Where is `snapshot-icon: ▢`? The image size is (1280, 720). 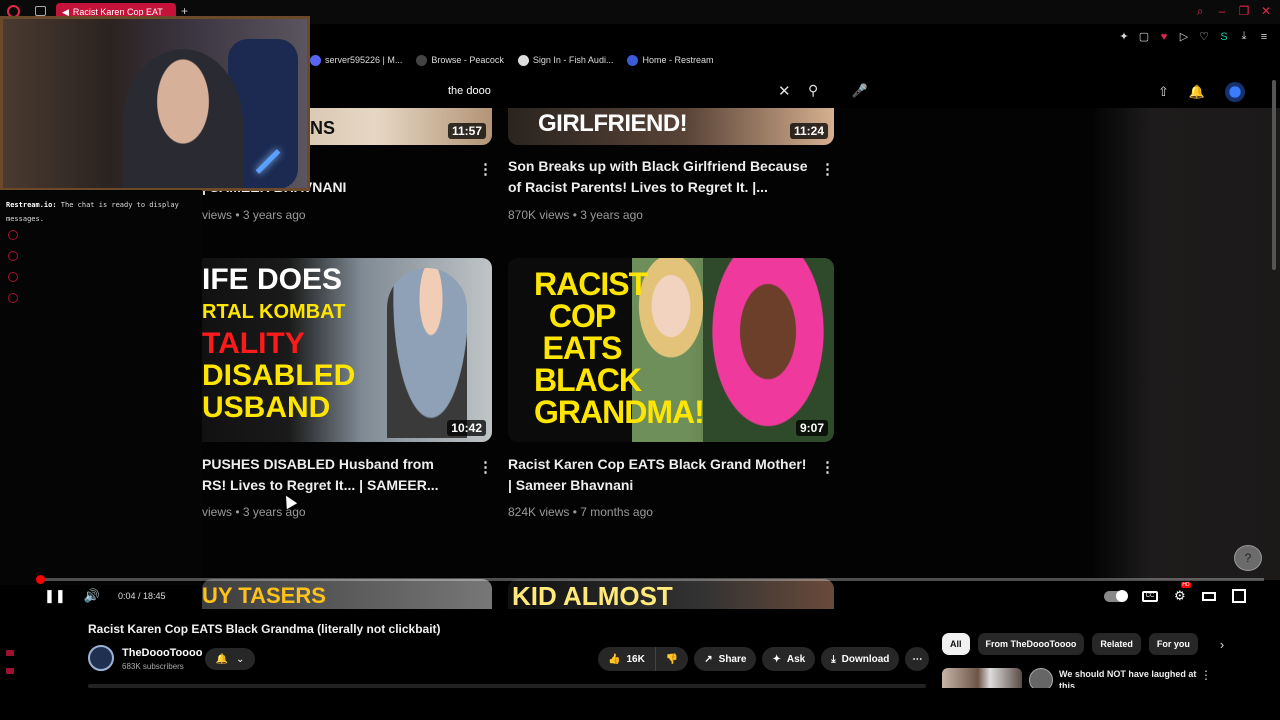 snapshot-icon: ▢ is located at coordinates (1144, 36).